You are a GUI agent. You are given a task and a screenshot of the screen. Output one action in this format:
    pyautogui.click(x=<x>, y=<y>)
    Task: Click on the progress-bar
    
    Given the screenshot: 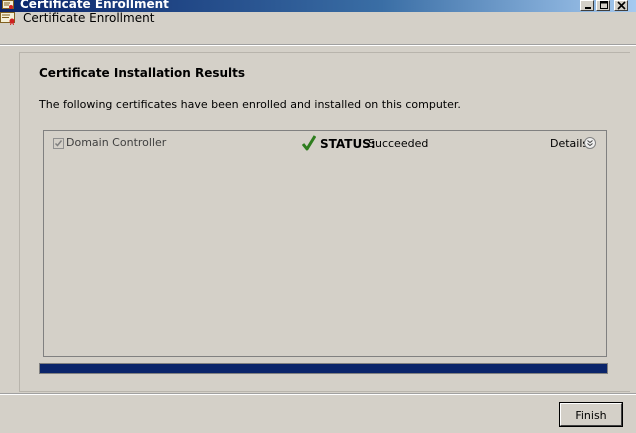 What is the action you would take?
    pyautogui.click(x=323, y=368)
    